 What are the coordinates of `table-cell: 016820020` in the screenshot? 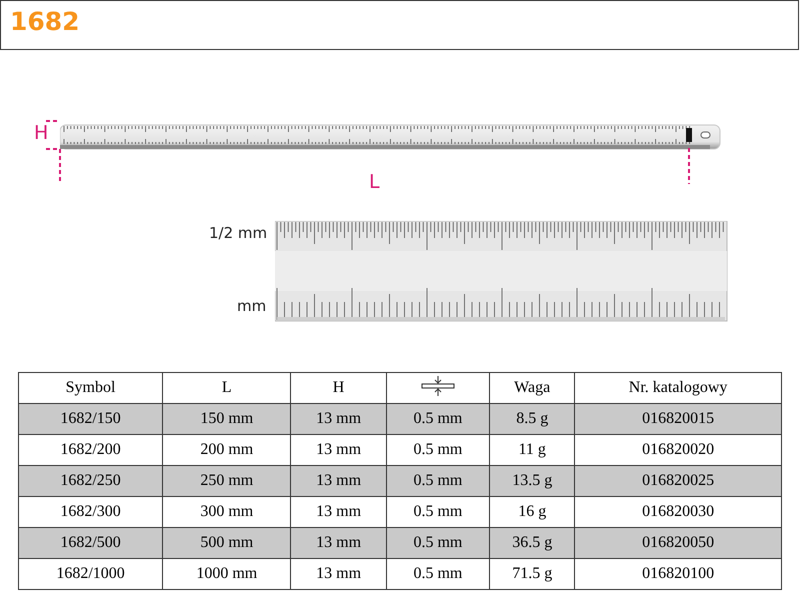 It's located at (678, 449).